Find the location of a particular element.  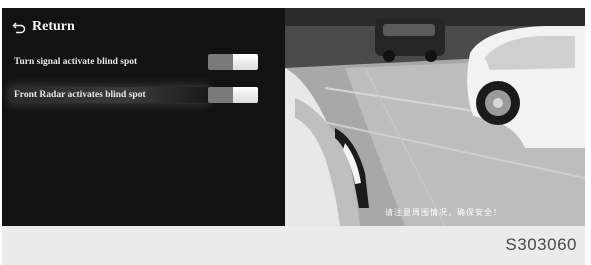

setting-label-turn-signal: Turn signal activate blind spot is located at coordinates (76, 62).